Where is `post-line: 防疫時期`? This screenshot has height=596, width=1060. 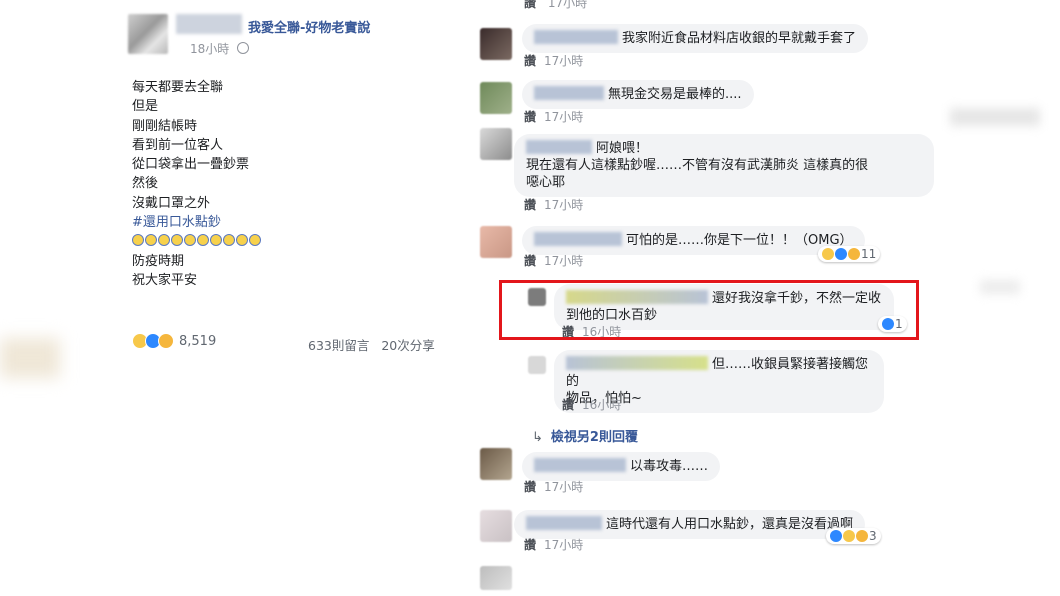
post-line: 防疫時期 is located at coordinates (158, 261).